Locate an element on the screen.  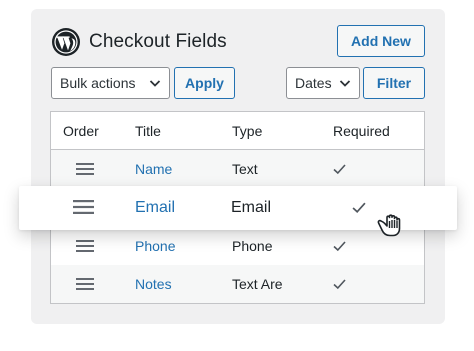
column-header-order: Order is located at coordinates (81, 131).